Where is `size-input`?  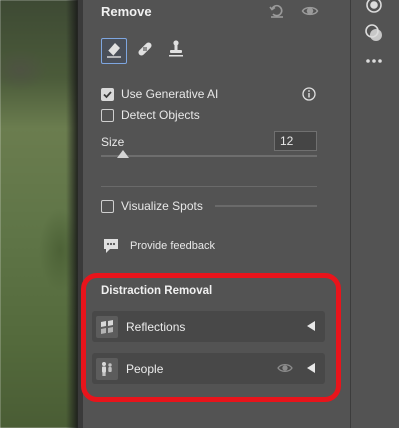 size-input is located at coordinates (295, 141).